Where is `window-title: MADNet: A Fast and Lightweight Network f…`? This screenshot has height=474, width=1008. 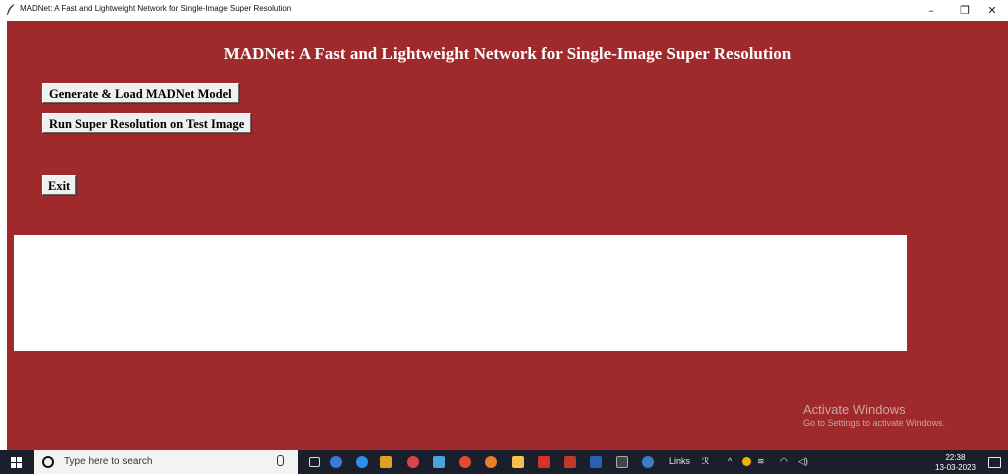
window-title: MADNet: A Fast and Lightweight Network f… is located at coordinates (156, 8).